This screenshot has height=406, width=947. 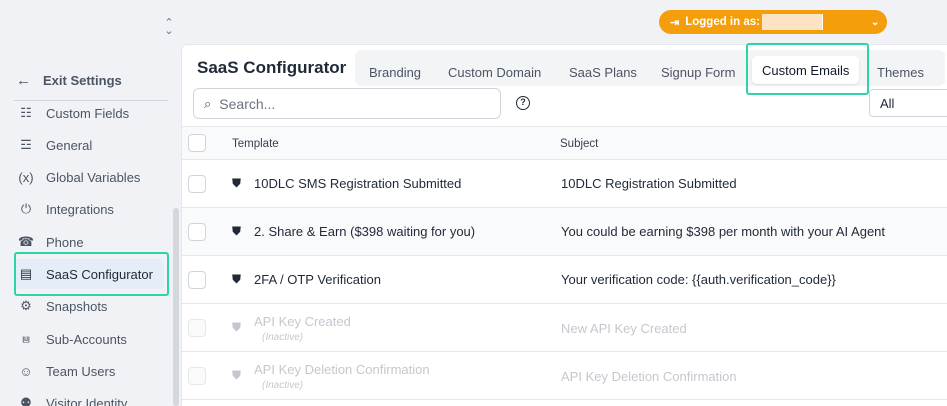 What do you see at coordinates (843, 22) in the screenshot?
I see `redacted-account` at bounding box center [843, 22].